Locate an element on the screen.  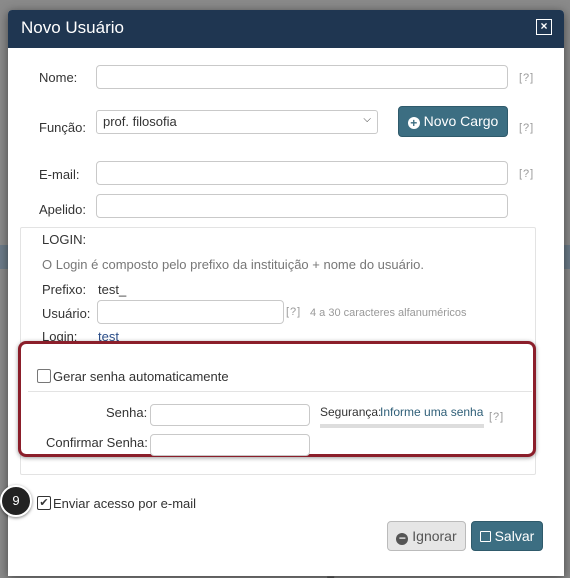
seguranca-value: Informe uma senha is located at coordinates (432, 412).